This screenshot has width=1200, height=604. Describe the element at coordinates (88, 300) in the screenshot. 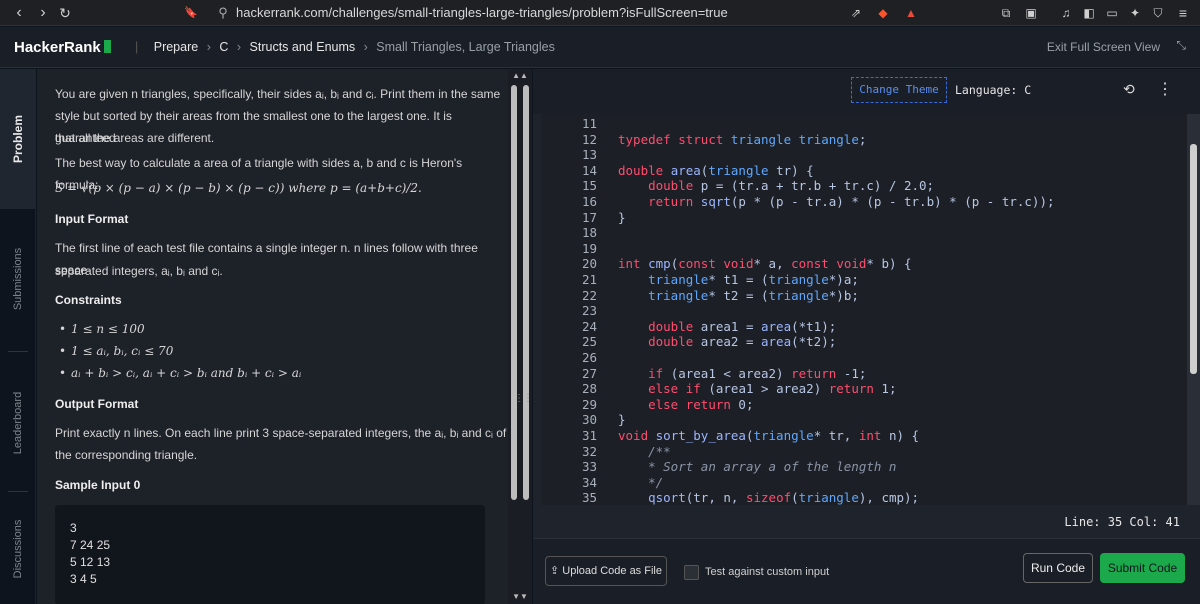

I see `constraints-heading: Constraints` at that location.